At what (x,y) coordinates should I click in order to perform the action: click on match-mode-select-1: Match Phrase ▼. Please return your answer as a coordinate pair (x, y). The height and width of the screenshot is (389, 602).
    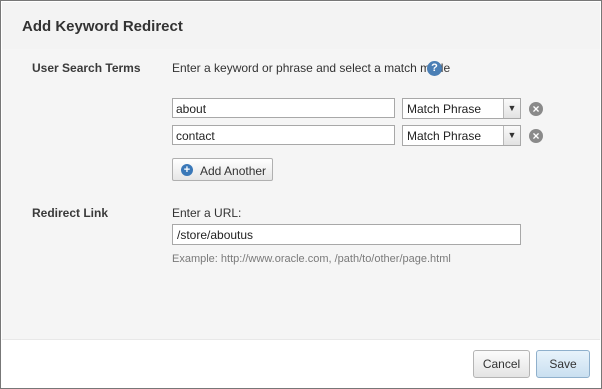
    Looking at the image, I should click on (461, 108).